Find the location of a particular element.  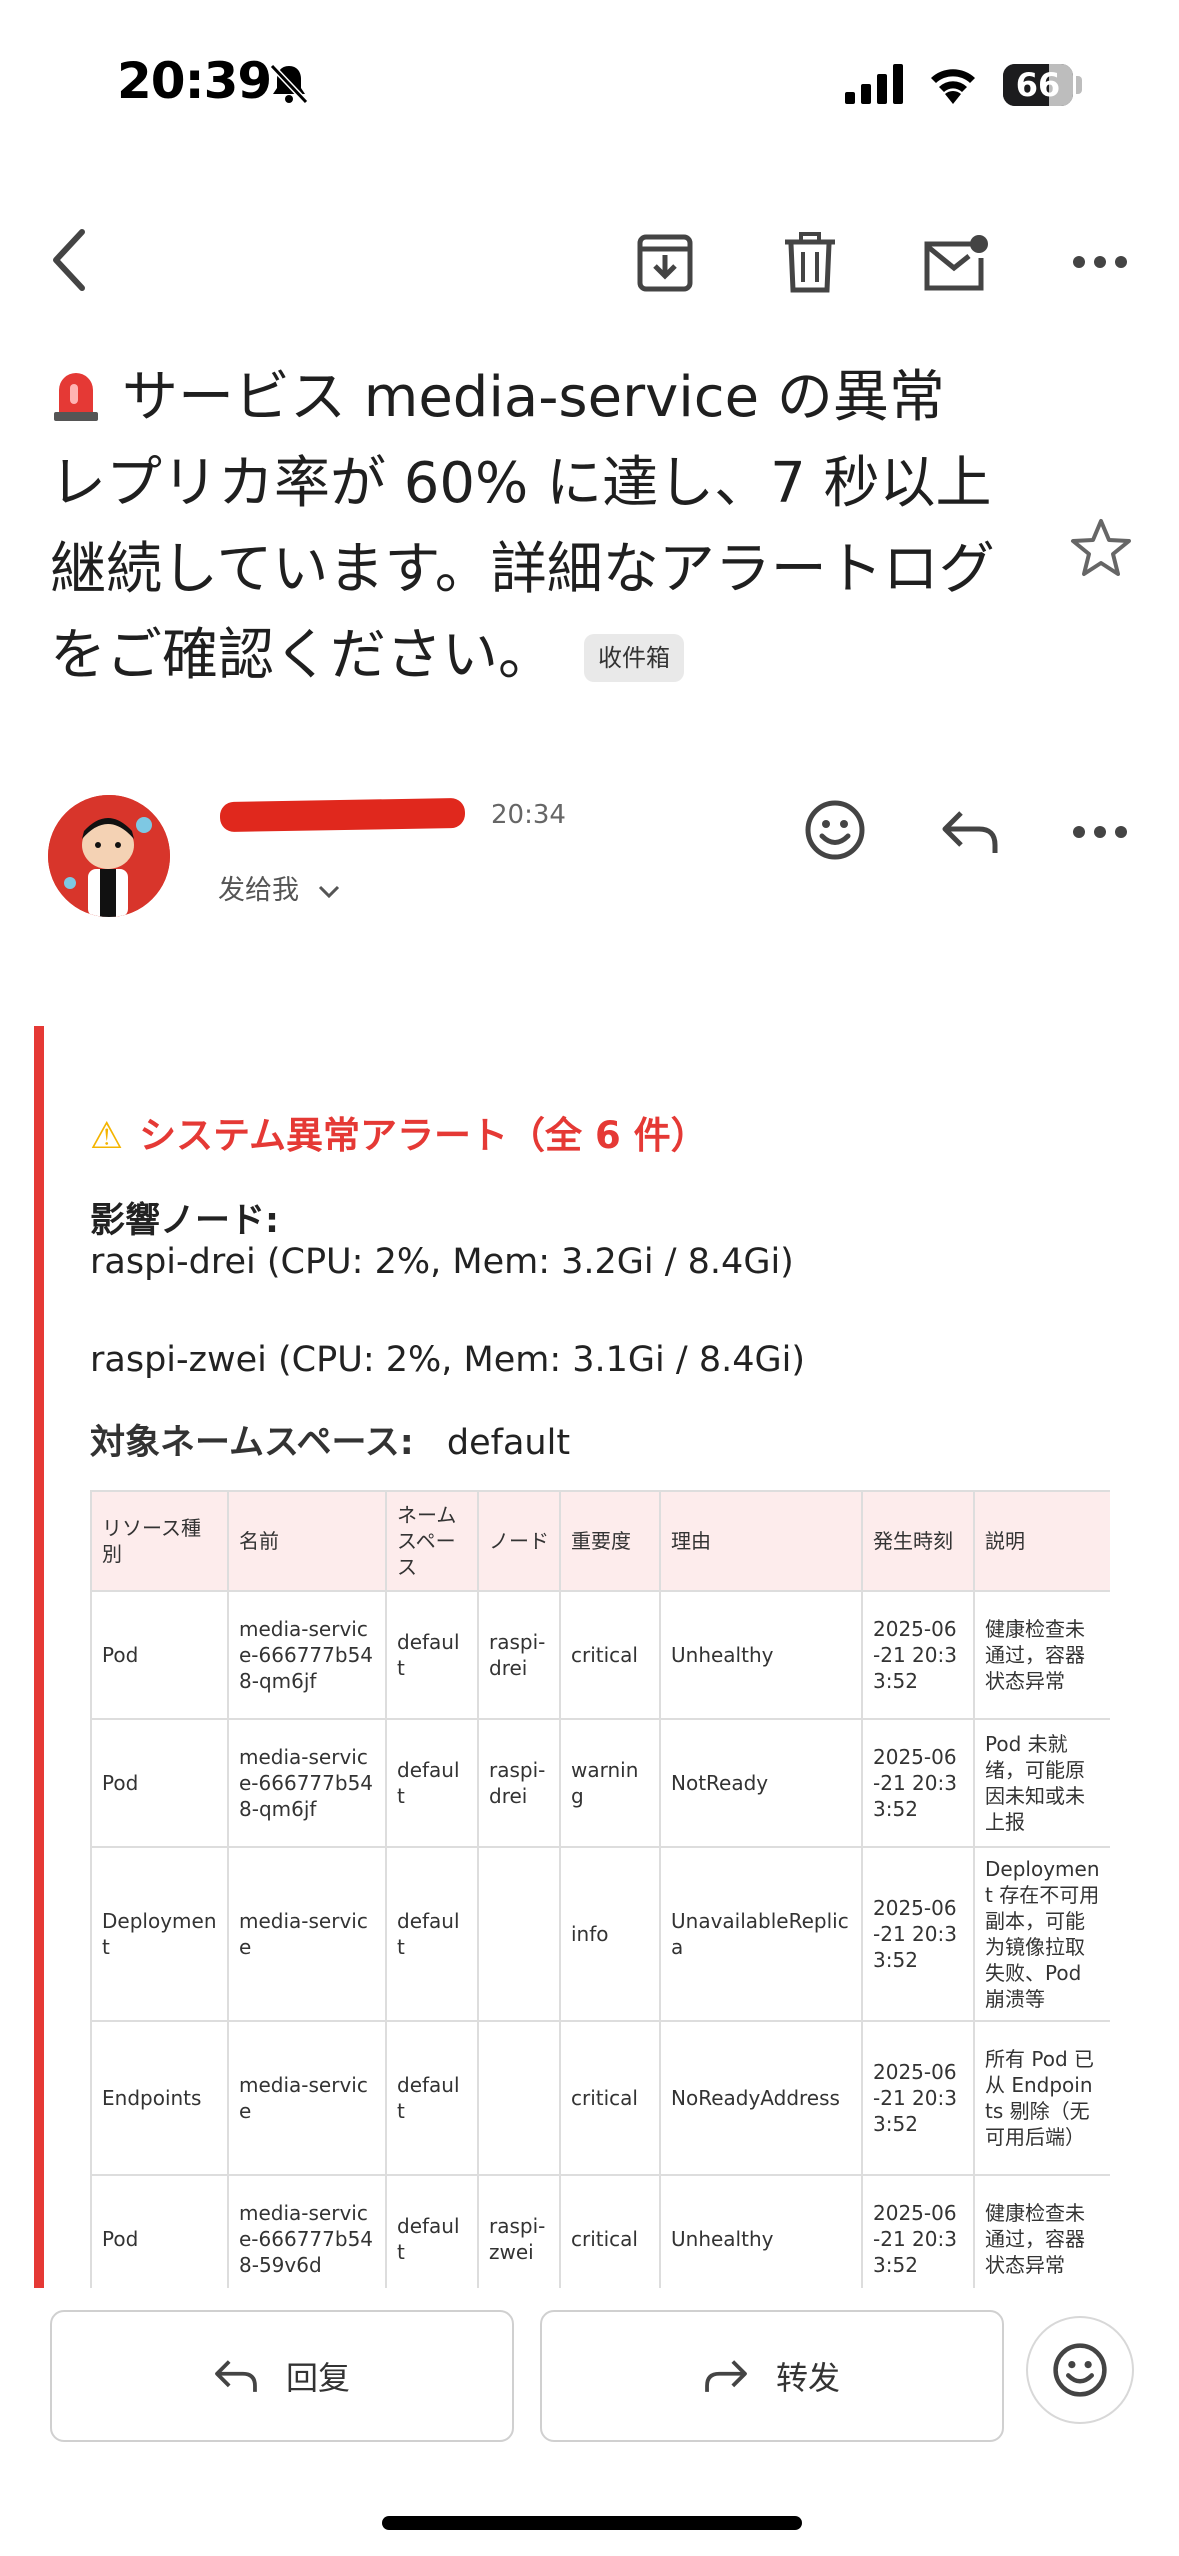

bell-off-icon is located at coordinates (289, 84).